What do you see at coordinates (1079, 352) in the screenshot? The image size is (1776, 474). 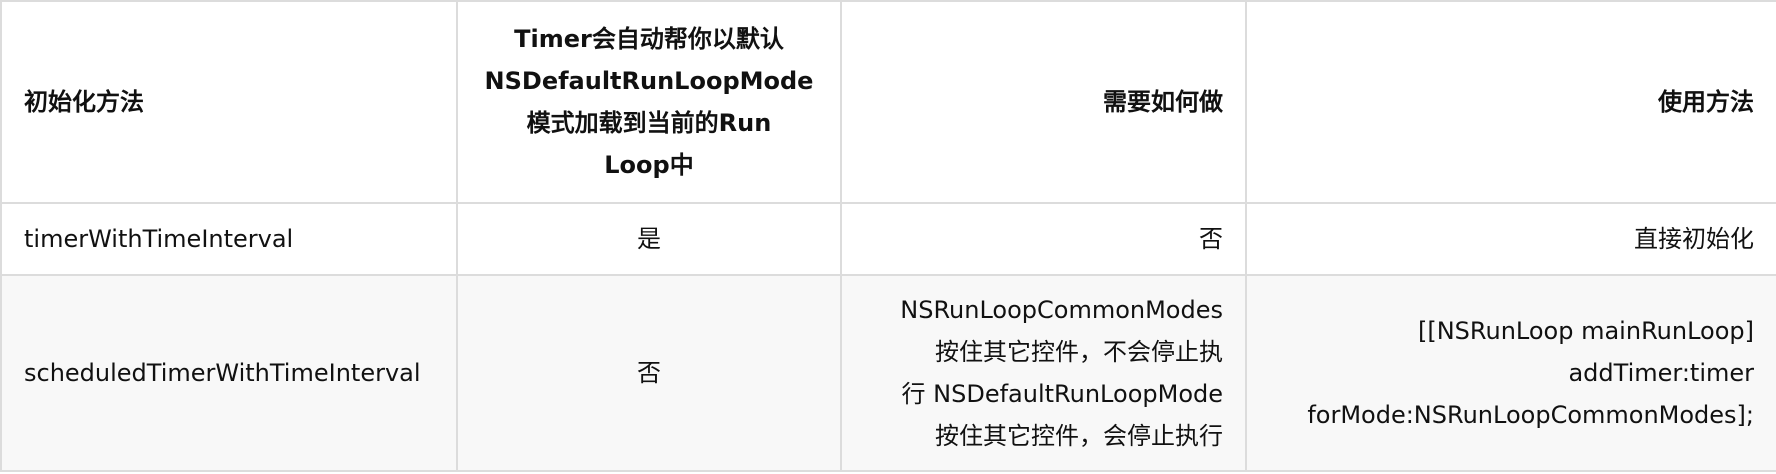 I see `cell-text: 按住其它控件，不会停止执` at bounding box center [1079, 352].